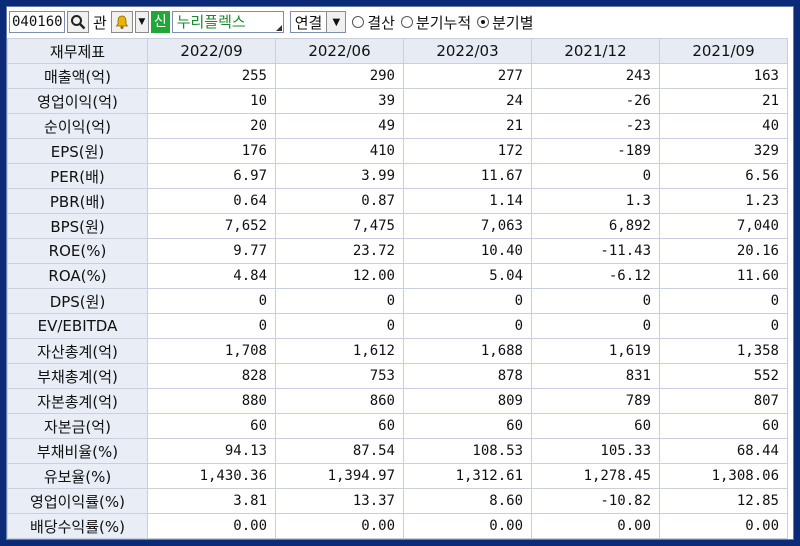 The image size is (800, 546). I want to click on table-row: EPS(원) 176 410 172 -189 329, so click(397, 151).